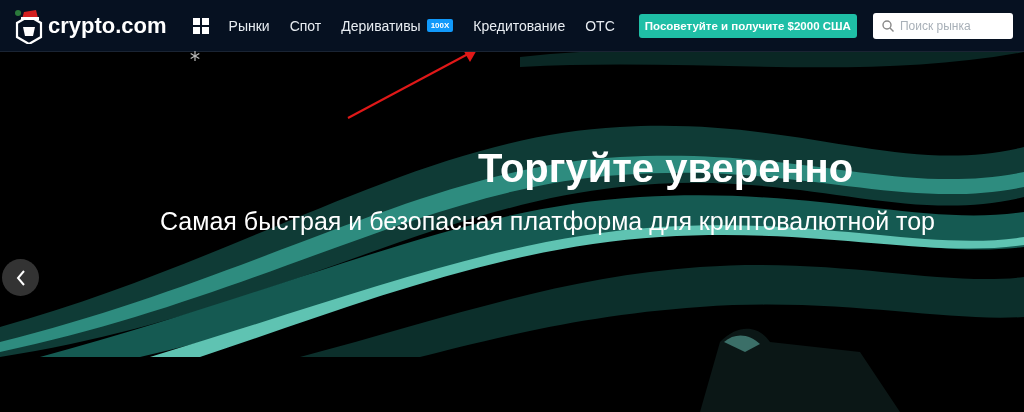 The width and height of the screenshot is (1024, 412). I want to click on nav-link: Кредитование, so click(519, 25).